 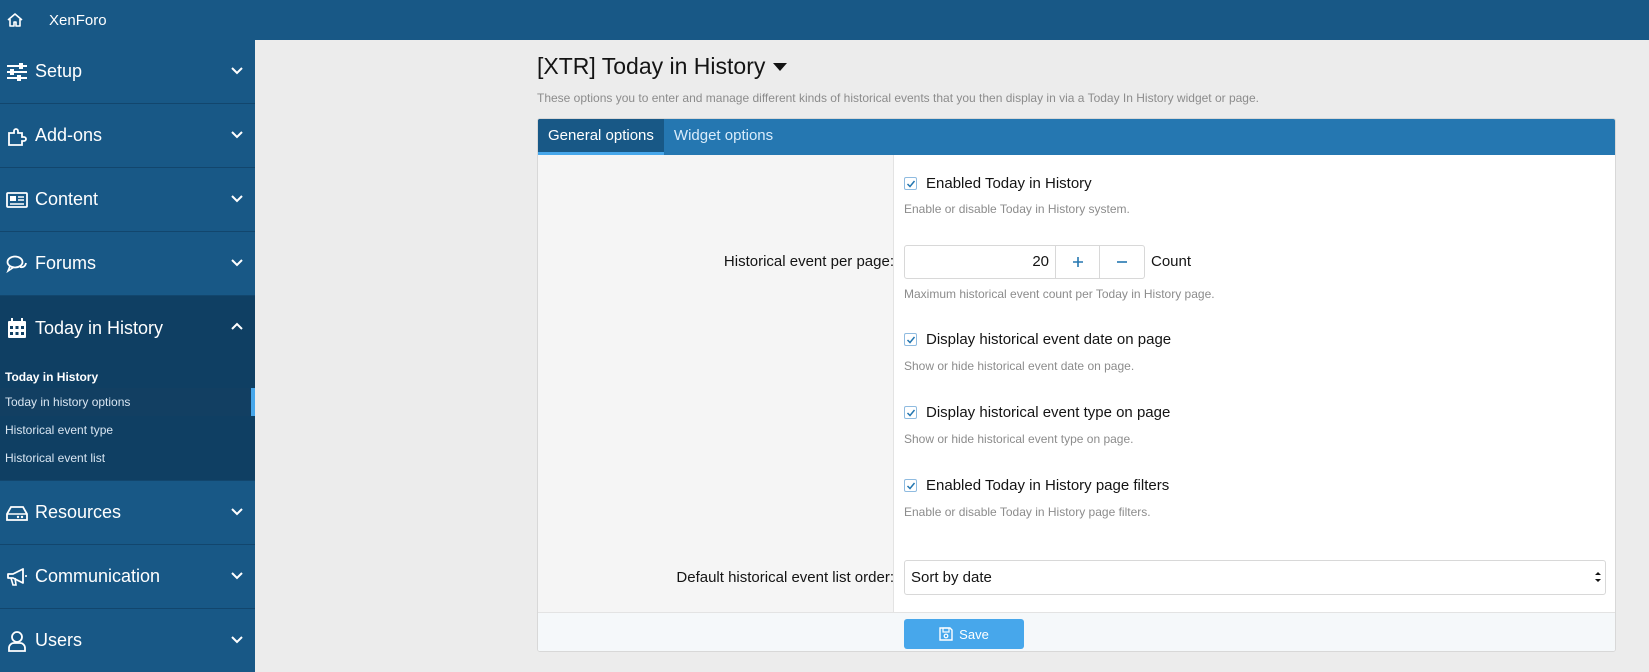 I want to click on show-type-label: Display historical event type on page, so click(x=1048, y=412).